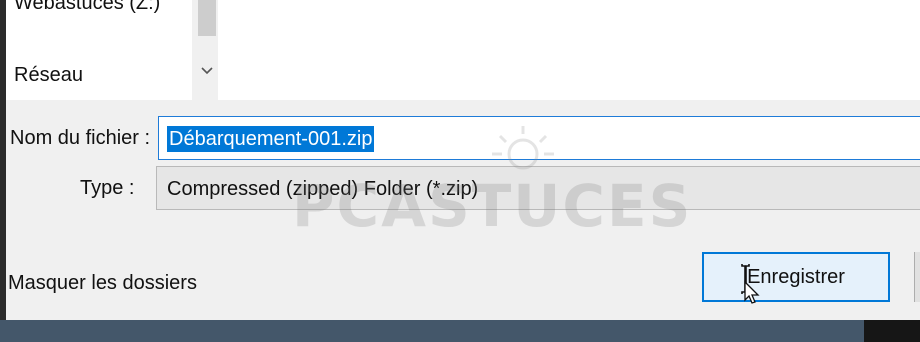 The width and height of the screenshot is (920, 342). What do you see at coordinates (460, 331) in the screenshot?
I see `background-window-strip` at bounding box center [460, 331].